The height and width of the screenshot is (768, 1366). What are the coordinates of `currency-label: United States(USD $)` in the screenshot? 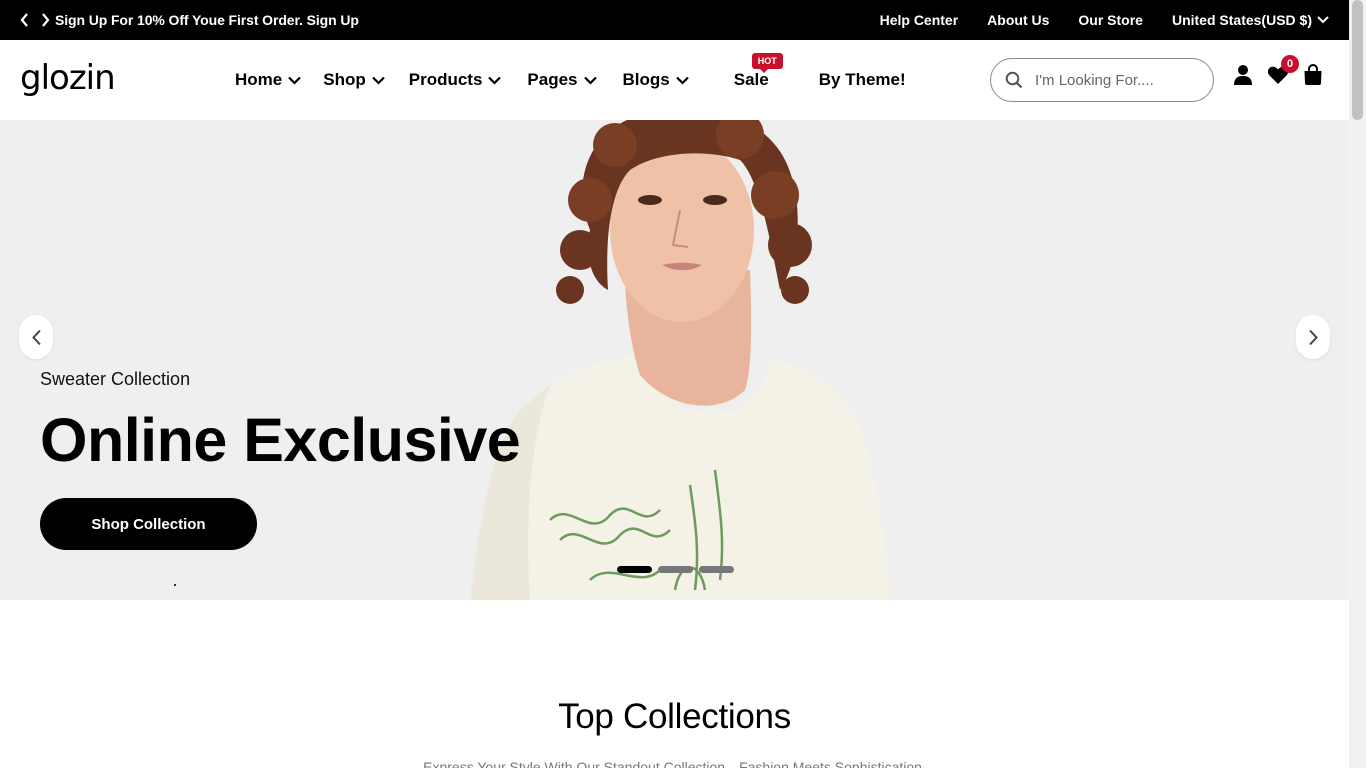 It's located at (1241, 20).